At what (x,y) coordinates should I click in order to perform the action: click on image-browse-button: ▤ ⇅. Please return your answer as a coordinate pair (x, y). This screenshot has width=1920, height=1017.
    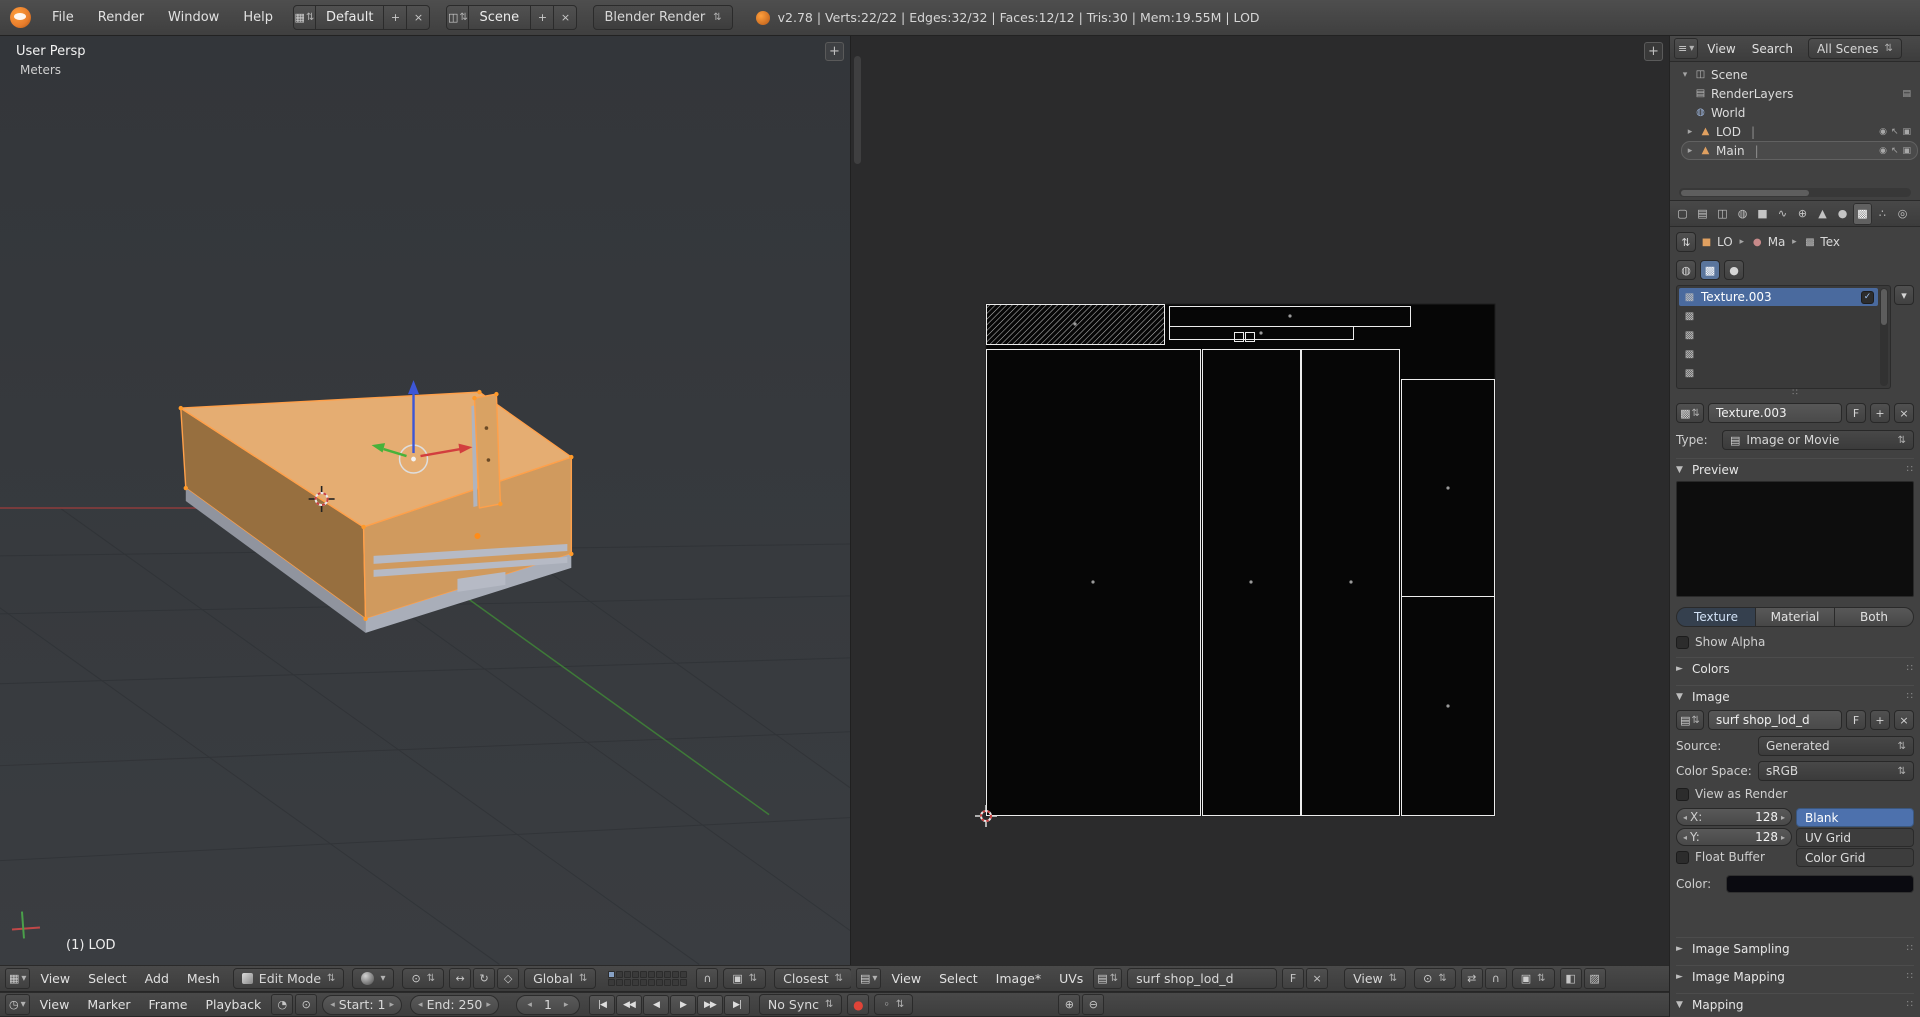
    Looking at the image, I should click on (1108, 978).